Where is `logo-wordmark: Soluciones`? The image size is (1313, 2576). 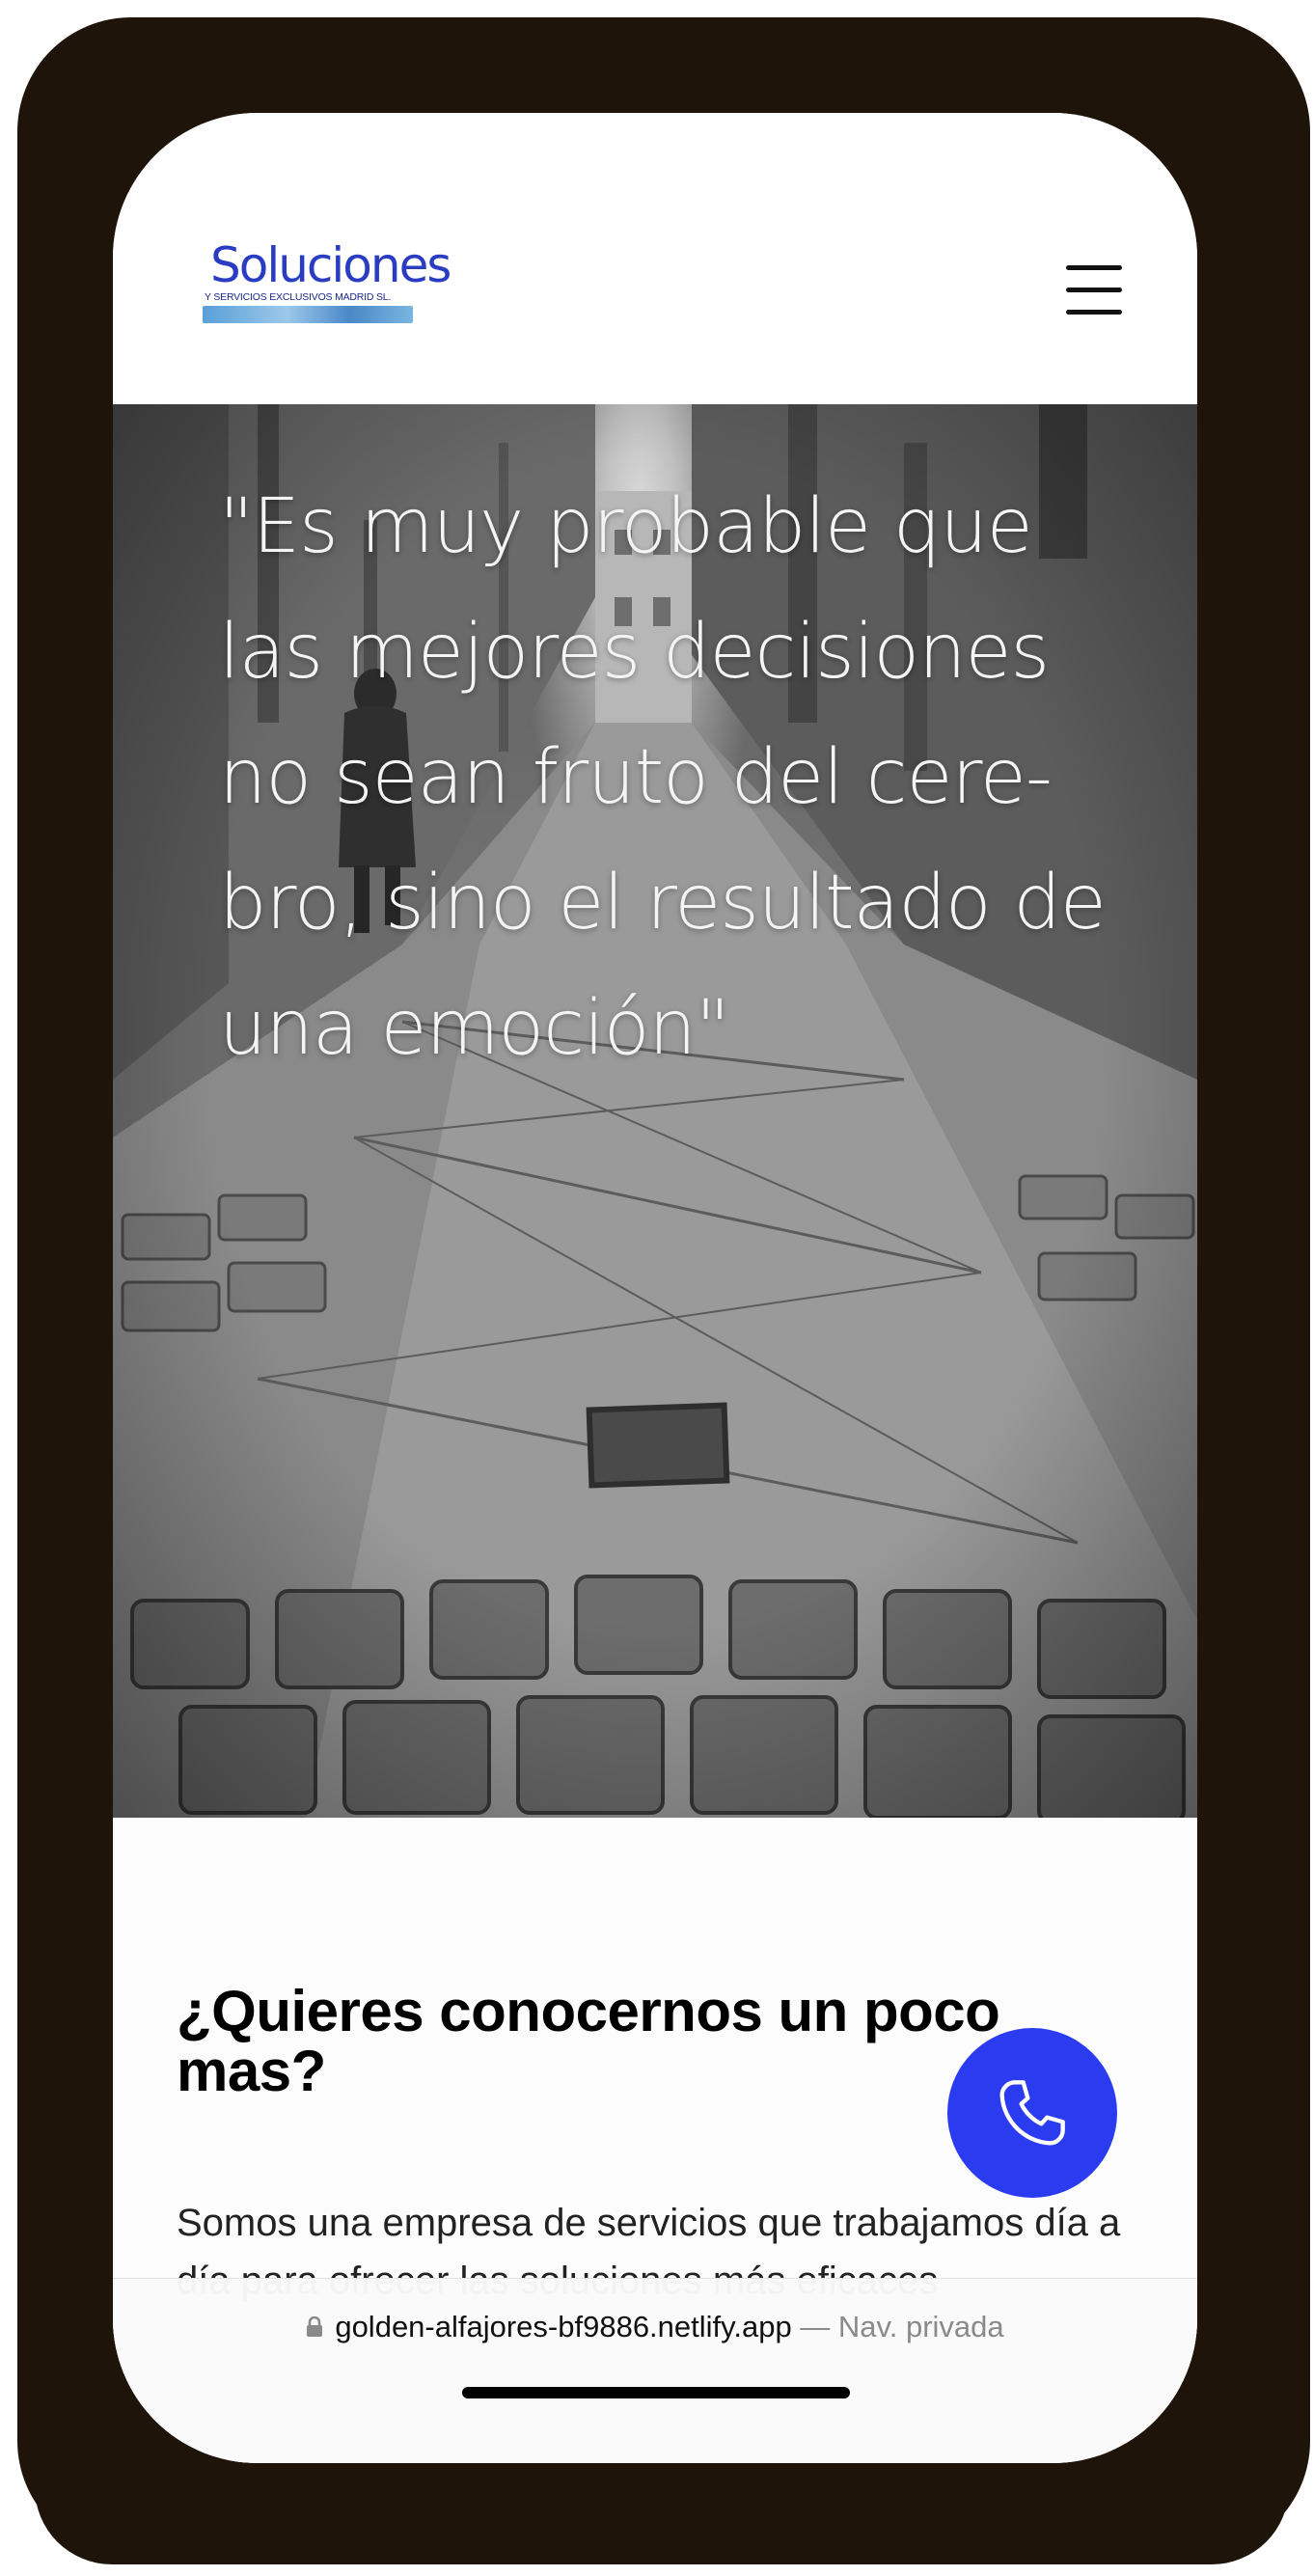
logo-wordmark: Soluciones is located at coordinates (330, 265).